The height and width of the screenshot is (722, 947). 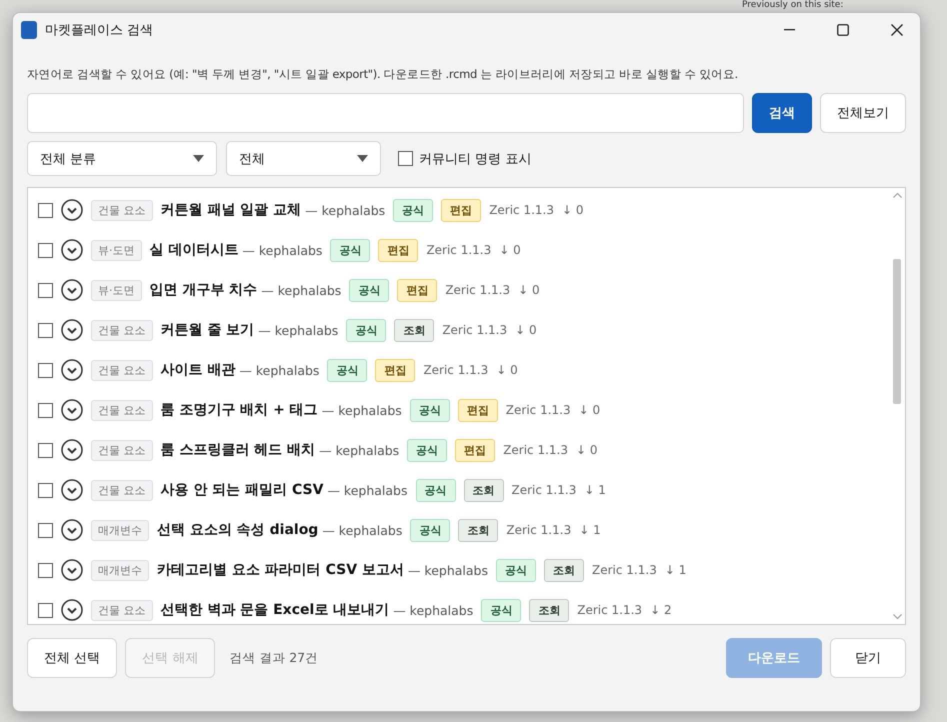 I want to click on community-checkbox, so click(x=405, y=158).